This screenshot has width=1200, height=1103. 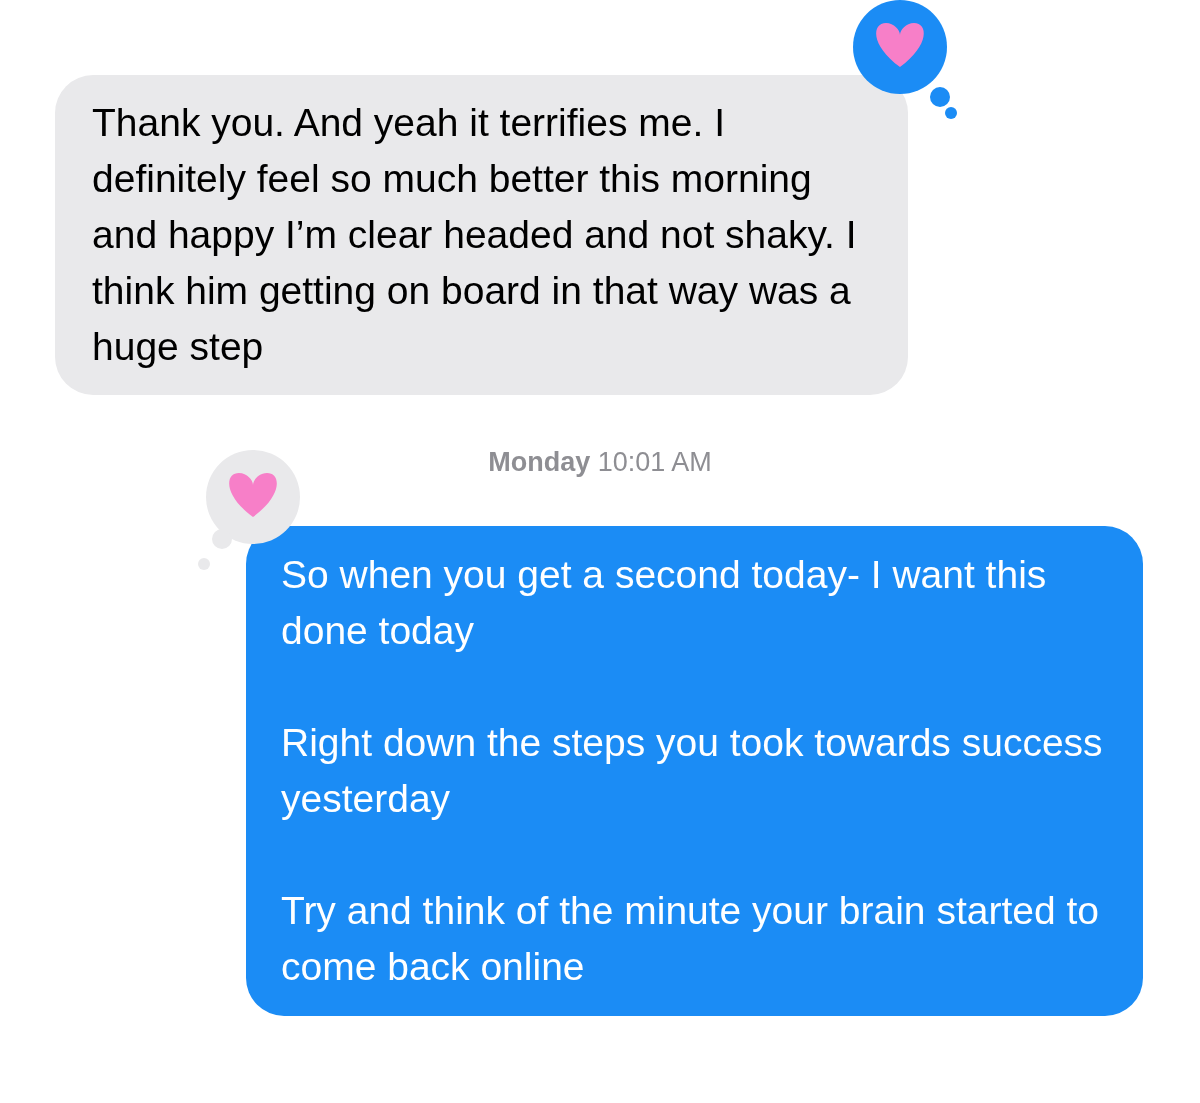 I want to click on message-text: So when you get a second today- I want this done today, so click(x=664, y=603).